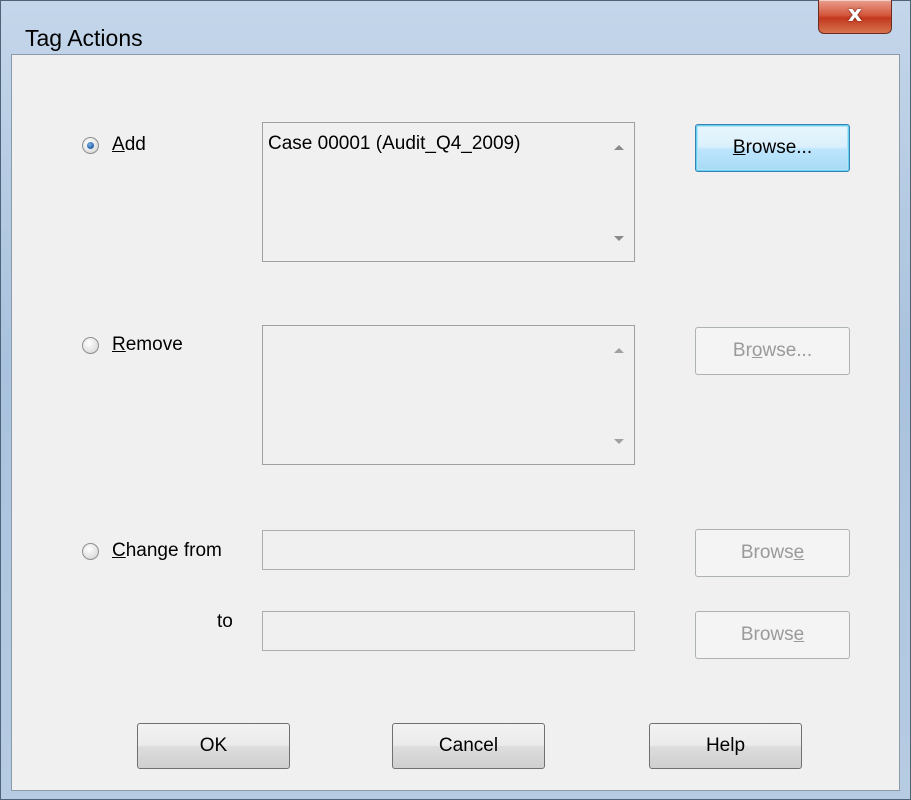  I want to click on remove-label: Remove, so click(147, 345).